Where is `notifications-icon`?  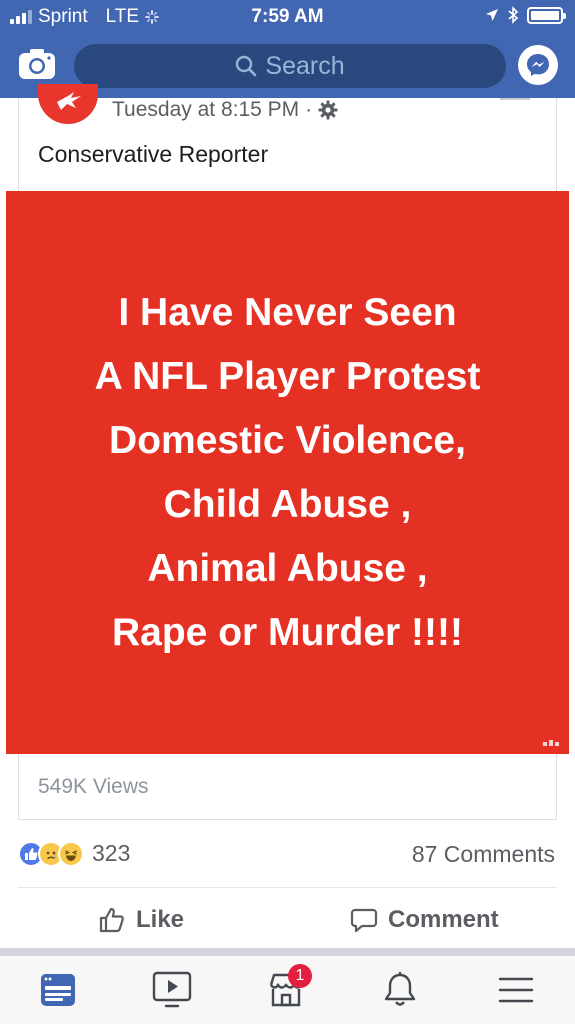
notifications-icon is located at coordinates (400, 989).